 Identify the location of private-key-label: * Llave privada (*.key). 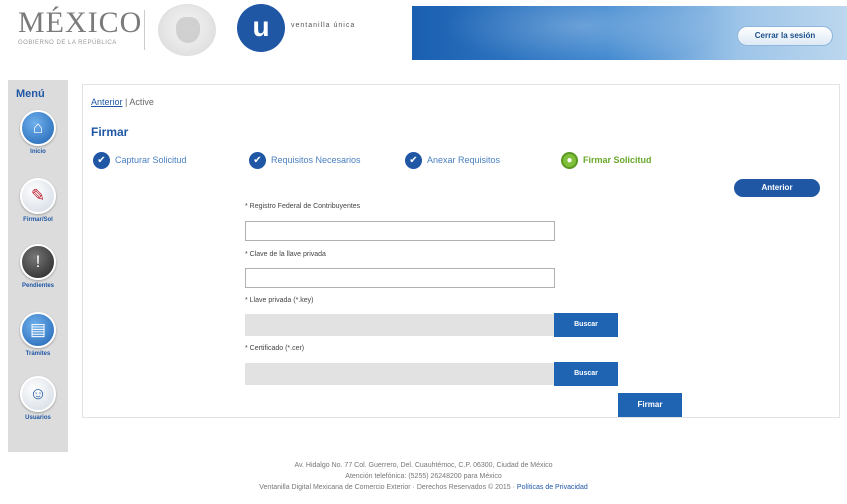
(279, 300).